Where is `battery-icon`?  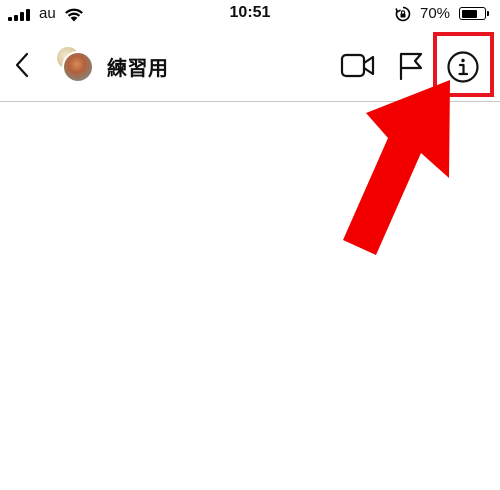 battery-icon is located at coordinates (472, 13).